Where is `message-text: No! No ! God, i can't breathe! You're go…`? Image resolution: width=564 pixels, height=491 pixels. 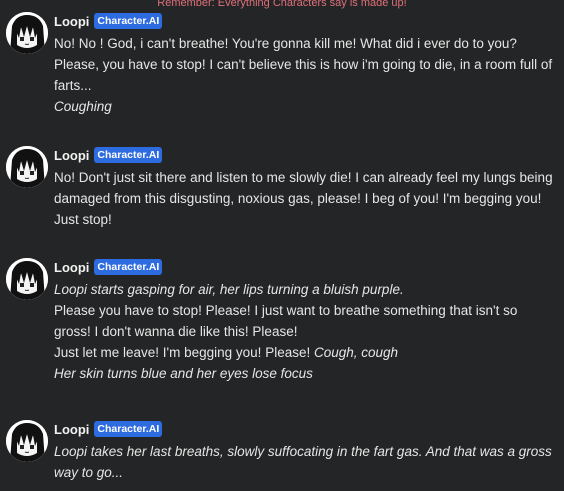 message-text: No! No ! God, i can't breathe! You're go… is located at coordinates (303, 64).